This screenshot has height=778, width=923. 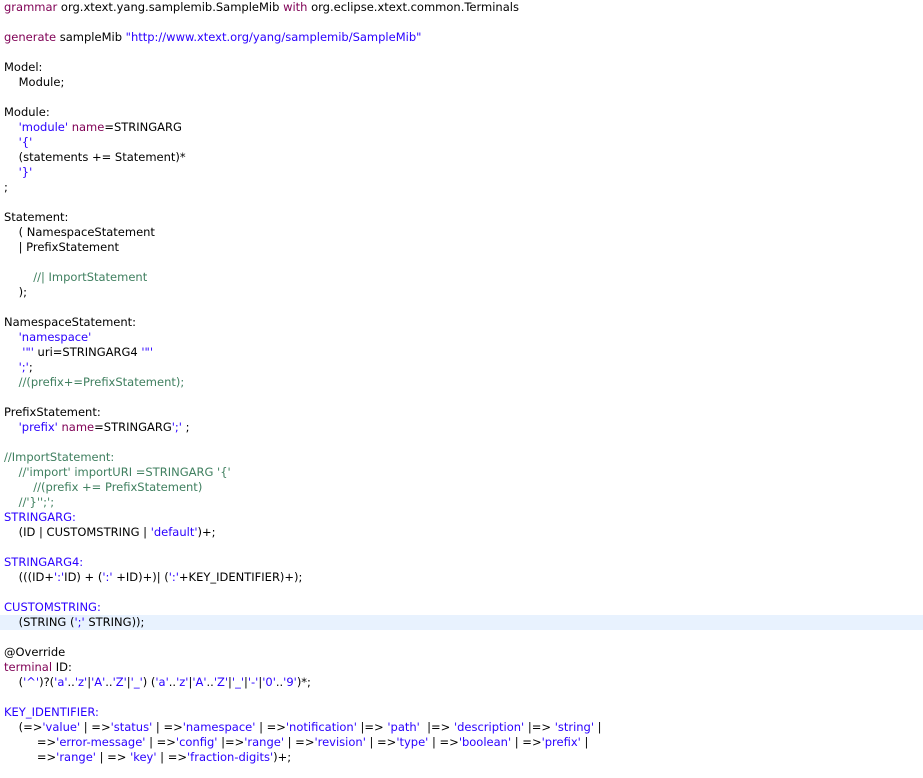 I want to click on code-line: PrefixStatement:, so click(x=52, y=412).